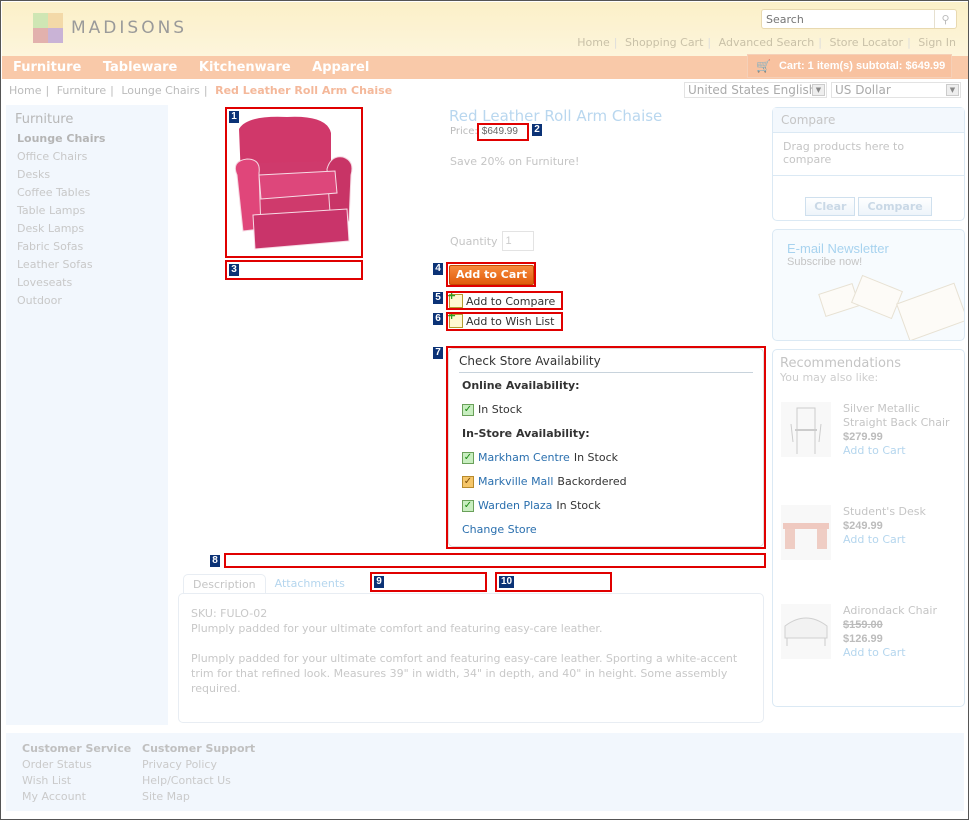  What do you see at coordinates (87, 301) in the screenshot?
I see `sidebar-item-outdoor: Outdoor` at bounding box center [87, 301].